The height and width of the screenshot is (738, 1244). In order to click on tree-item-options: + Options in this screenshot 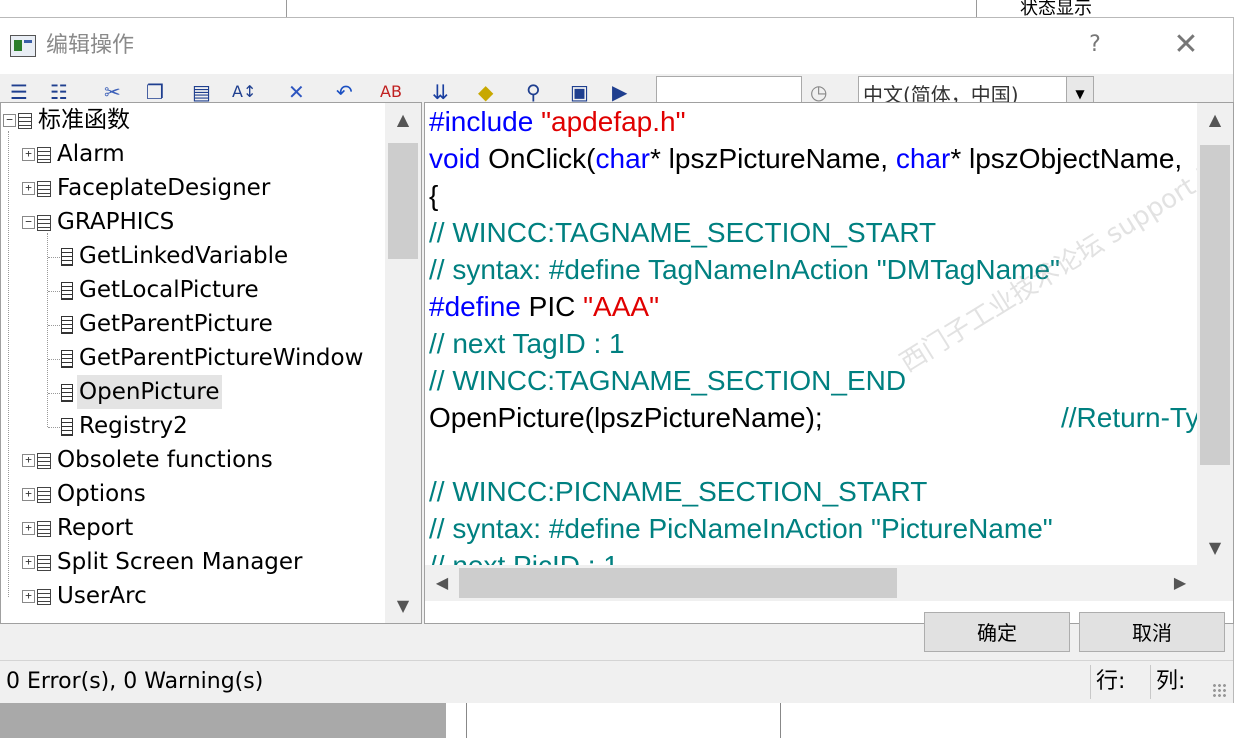, I will do `click(85, 494)`.